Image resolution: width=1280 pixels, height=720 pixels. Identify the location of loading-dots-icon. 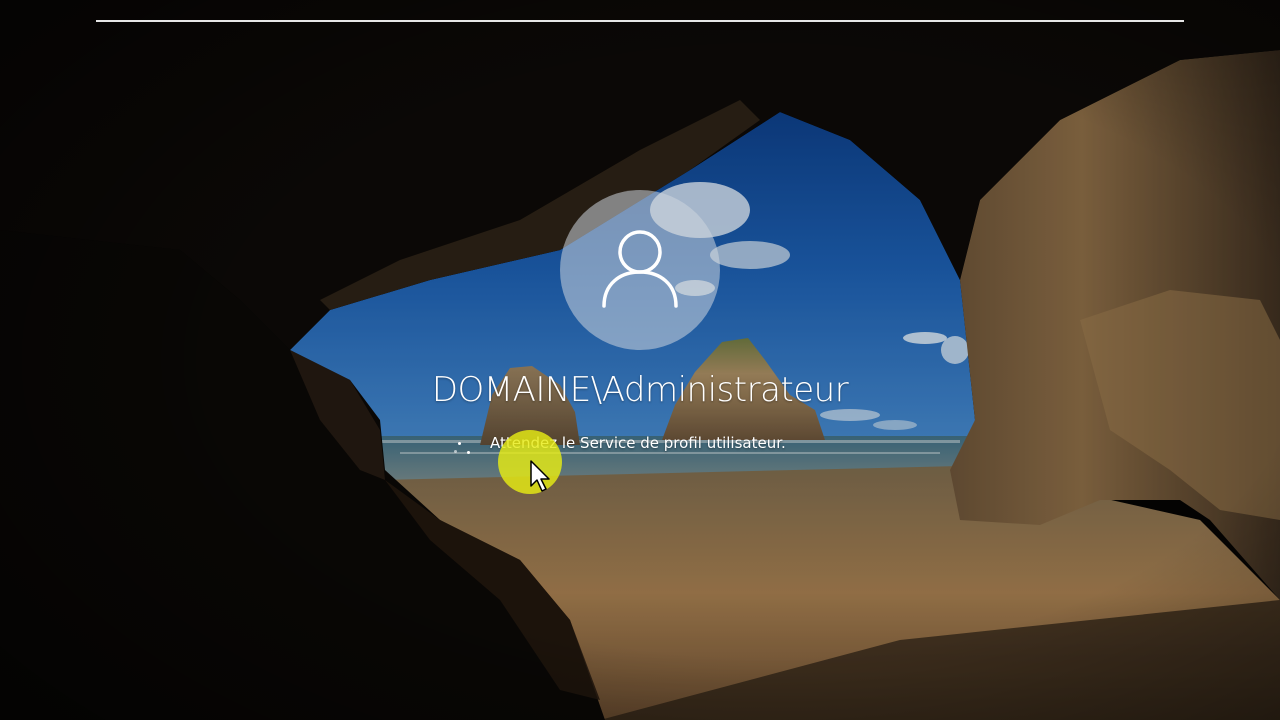
(465, 444).